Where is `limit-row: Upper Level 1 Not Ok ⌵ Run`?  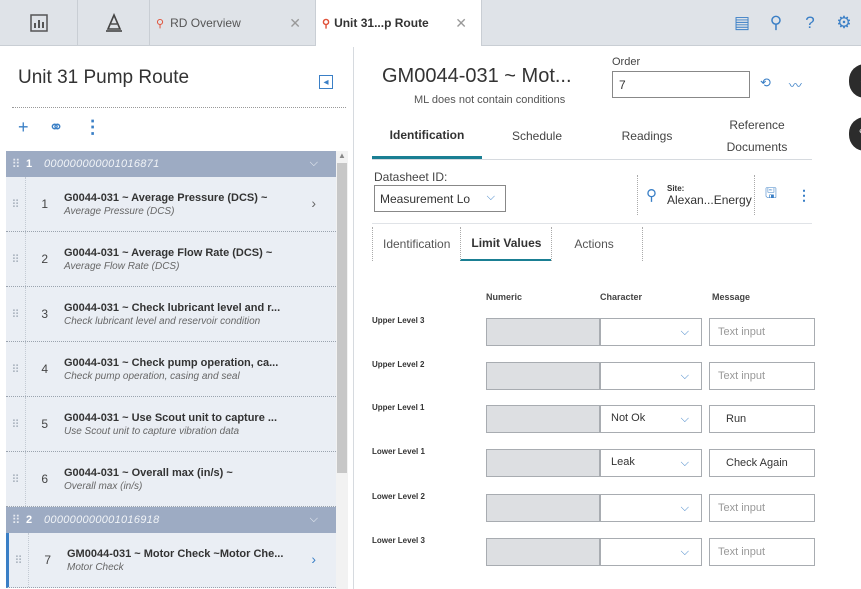
limit-row: Upper Level 1 Not Ok ⌵ Run is located at coordinates (597, 417).